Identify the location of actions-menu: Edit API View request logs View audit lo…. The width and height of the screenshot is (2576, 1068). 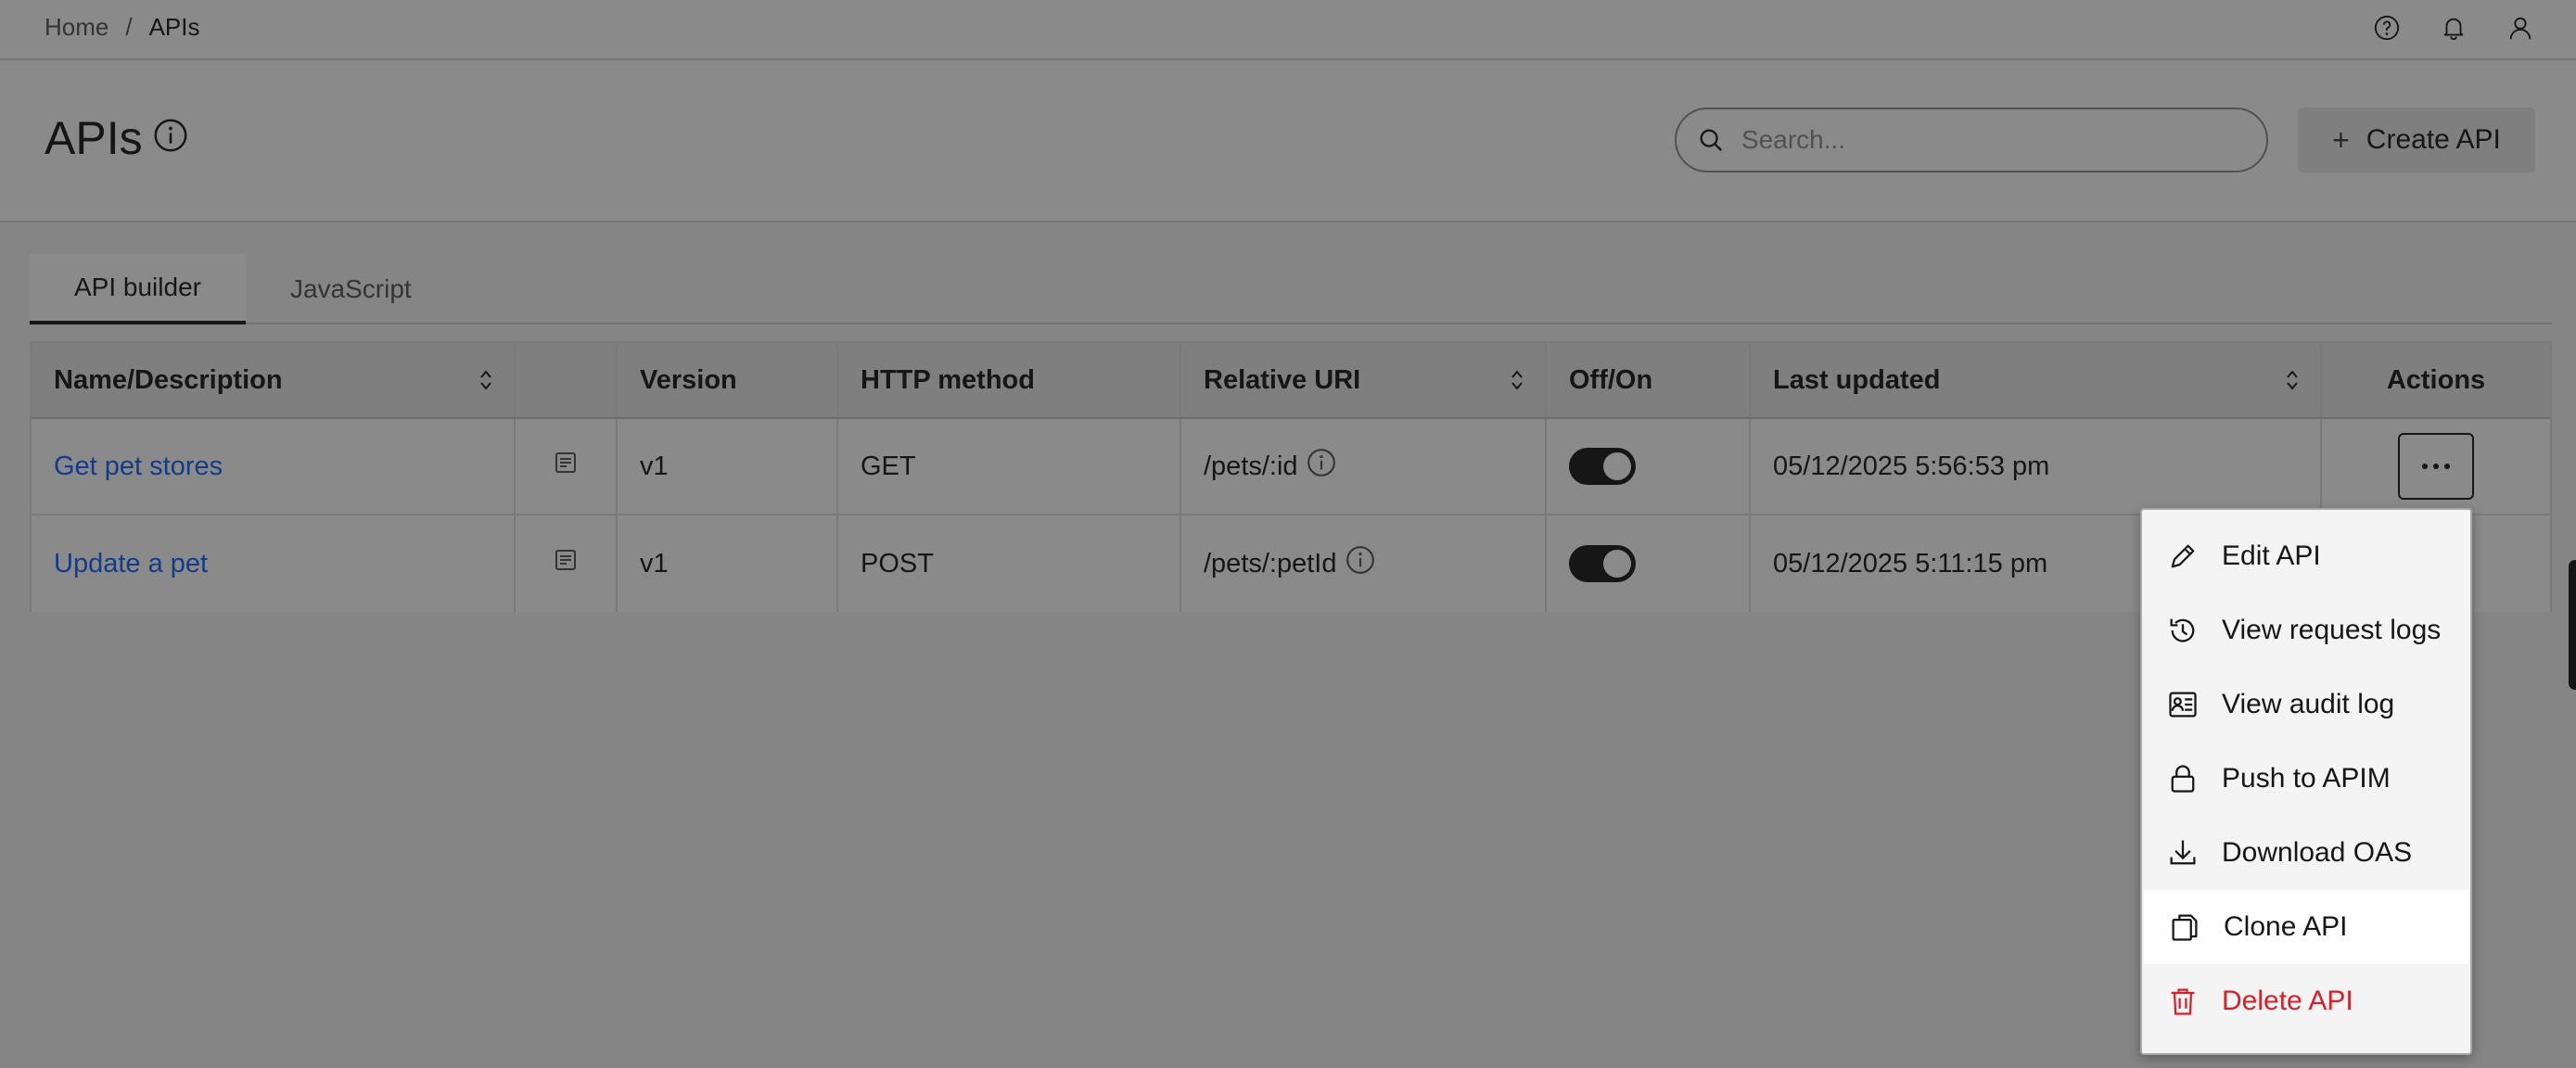
(2306, 781).